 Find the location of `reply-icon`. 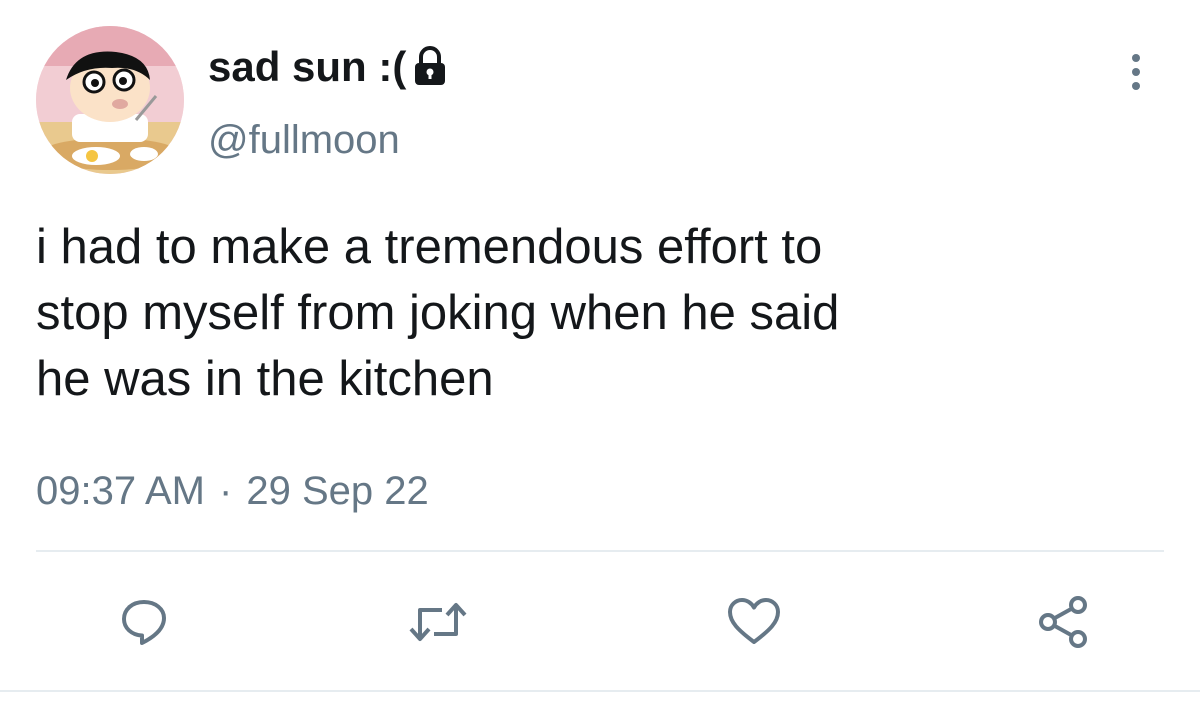

reply-icon is located at coordinates (144, 622).